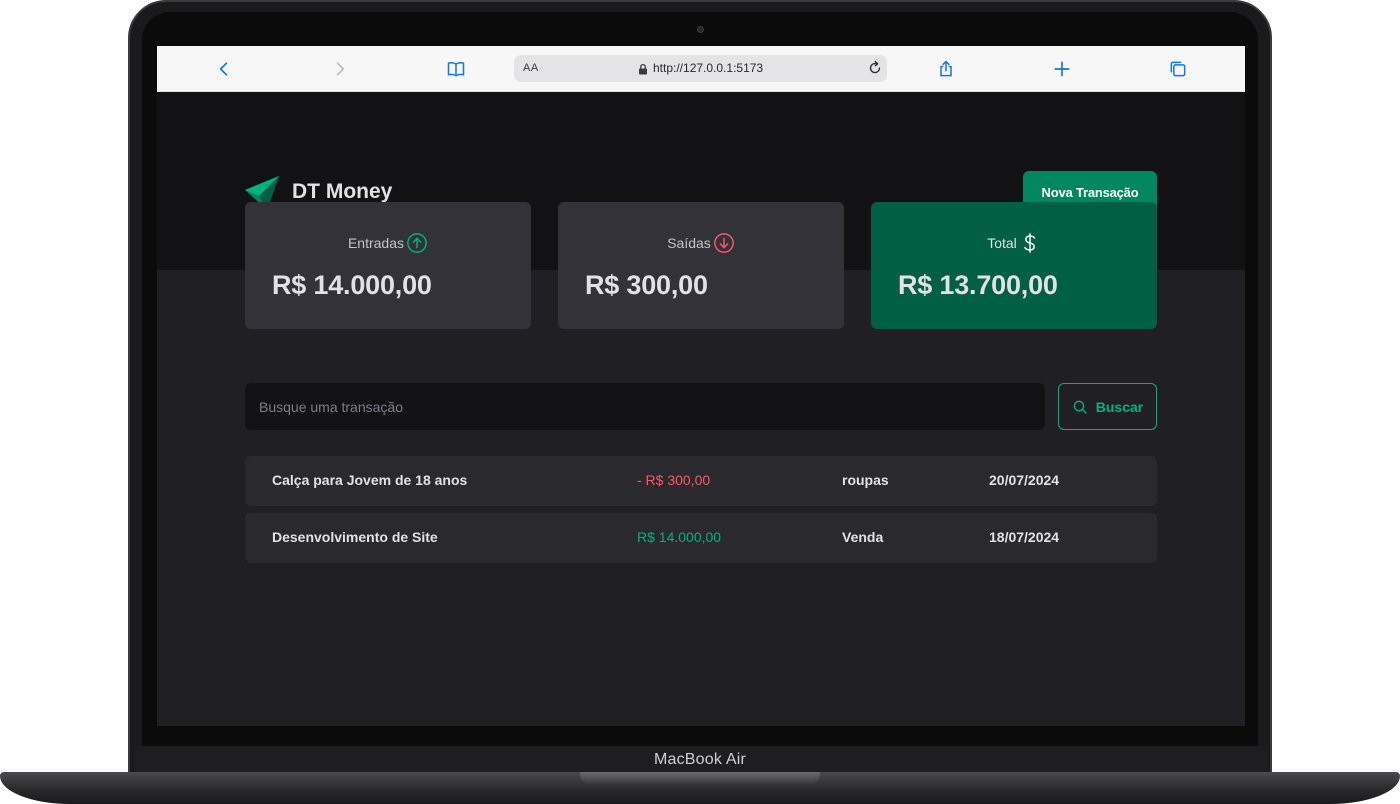  What do you see at coordinates (724, 243) in the screenshot?
I see `arrow-circle-down-icon` at bounding box center [724, 243].